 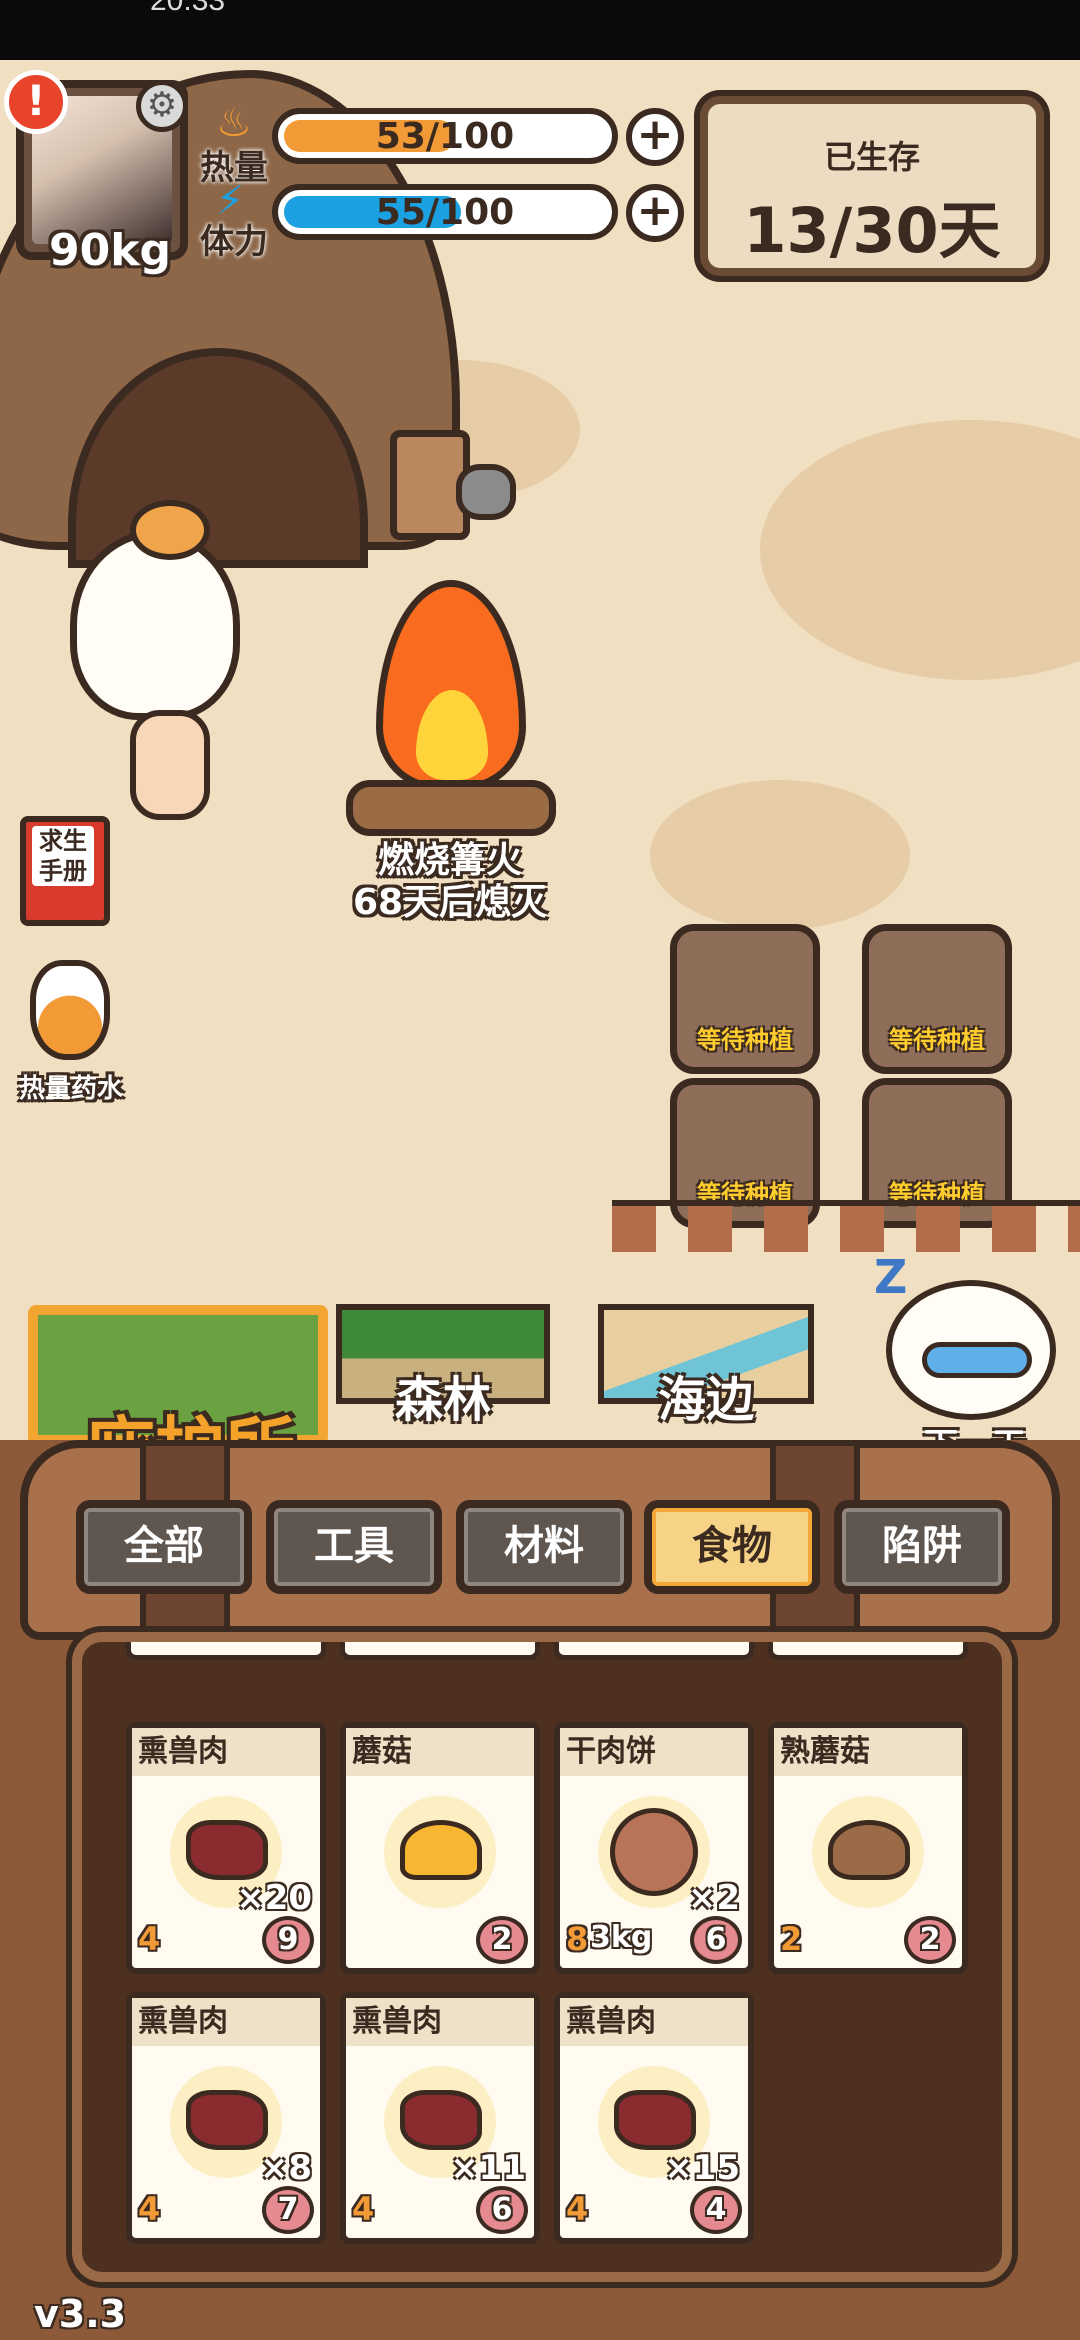 What do you see at coordinates (36, 102) in the screenshot?
I see `alert-icon: !` at bounding box center [36, 102].